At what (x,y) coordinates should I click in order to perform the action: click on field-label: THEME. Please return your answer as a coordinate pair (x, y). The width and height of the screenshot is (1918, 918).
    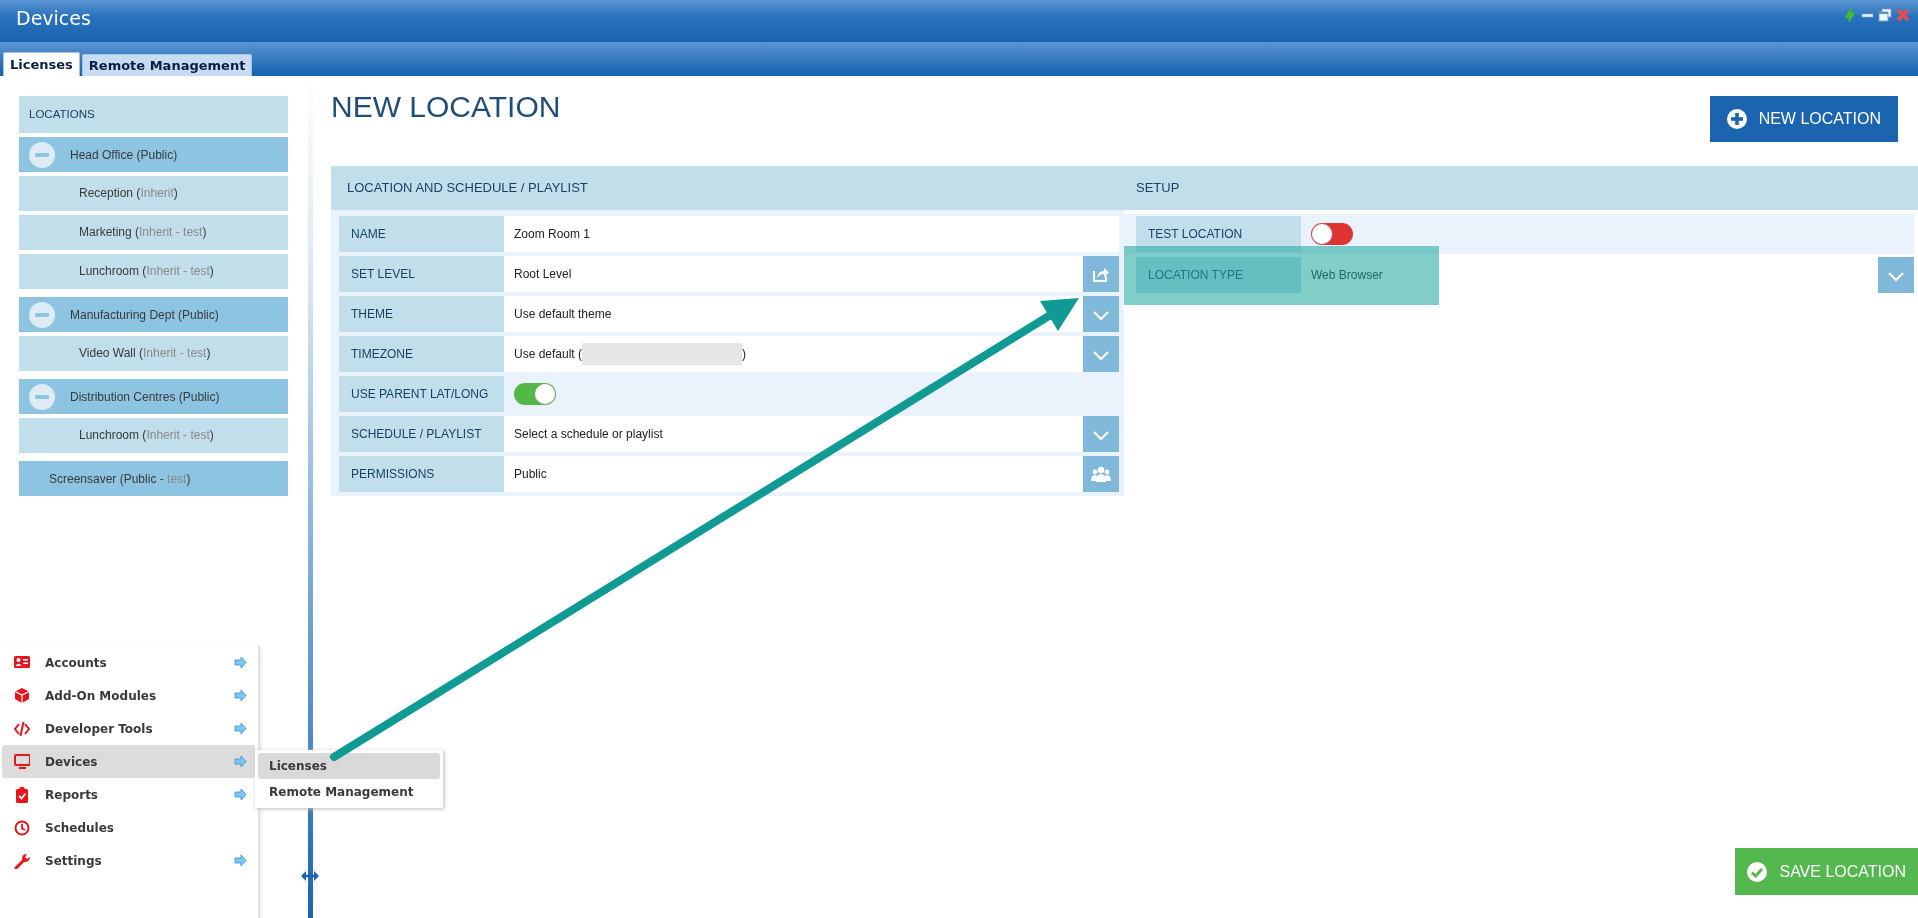
    Looking at the image, I should click on (421, 314).